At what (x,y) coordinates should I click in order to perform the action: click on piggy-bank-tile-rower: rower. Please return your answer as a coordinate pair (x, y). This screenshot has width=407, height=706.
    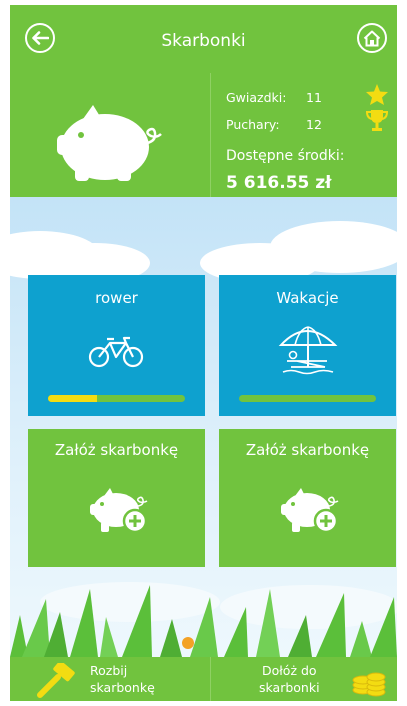
    Looking at the image, I should click on (116, 345).